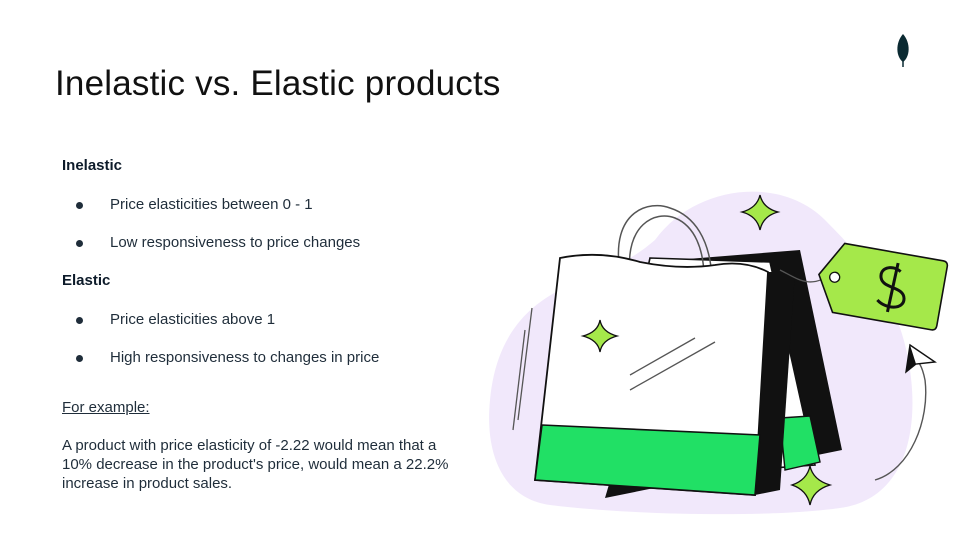 This screenshot has width=960, height=540. I want to click on bullet-text: Low responsiveness to price changes, so click(235, 242).